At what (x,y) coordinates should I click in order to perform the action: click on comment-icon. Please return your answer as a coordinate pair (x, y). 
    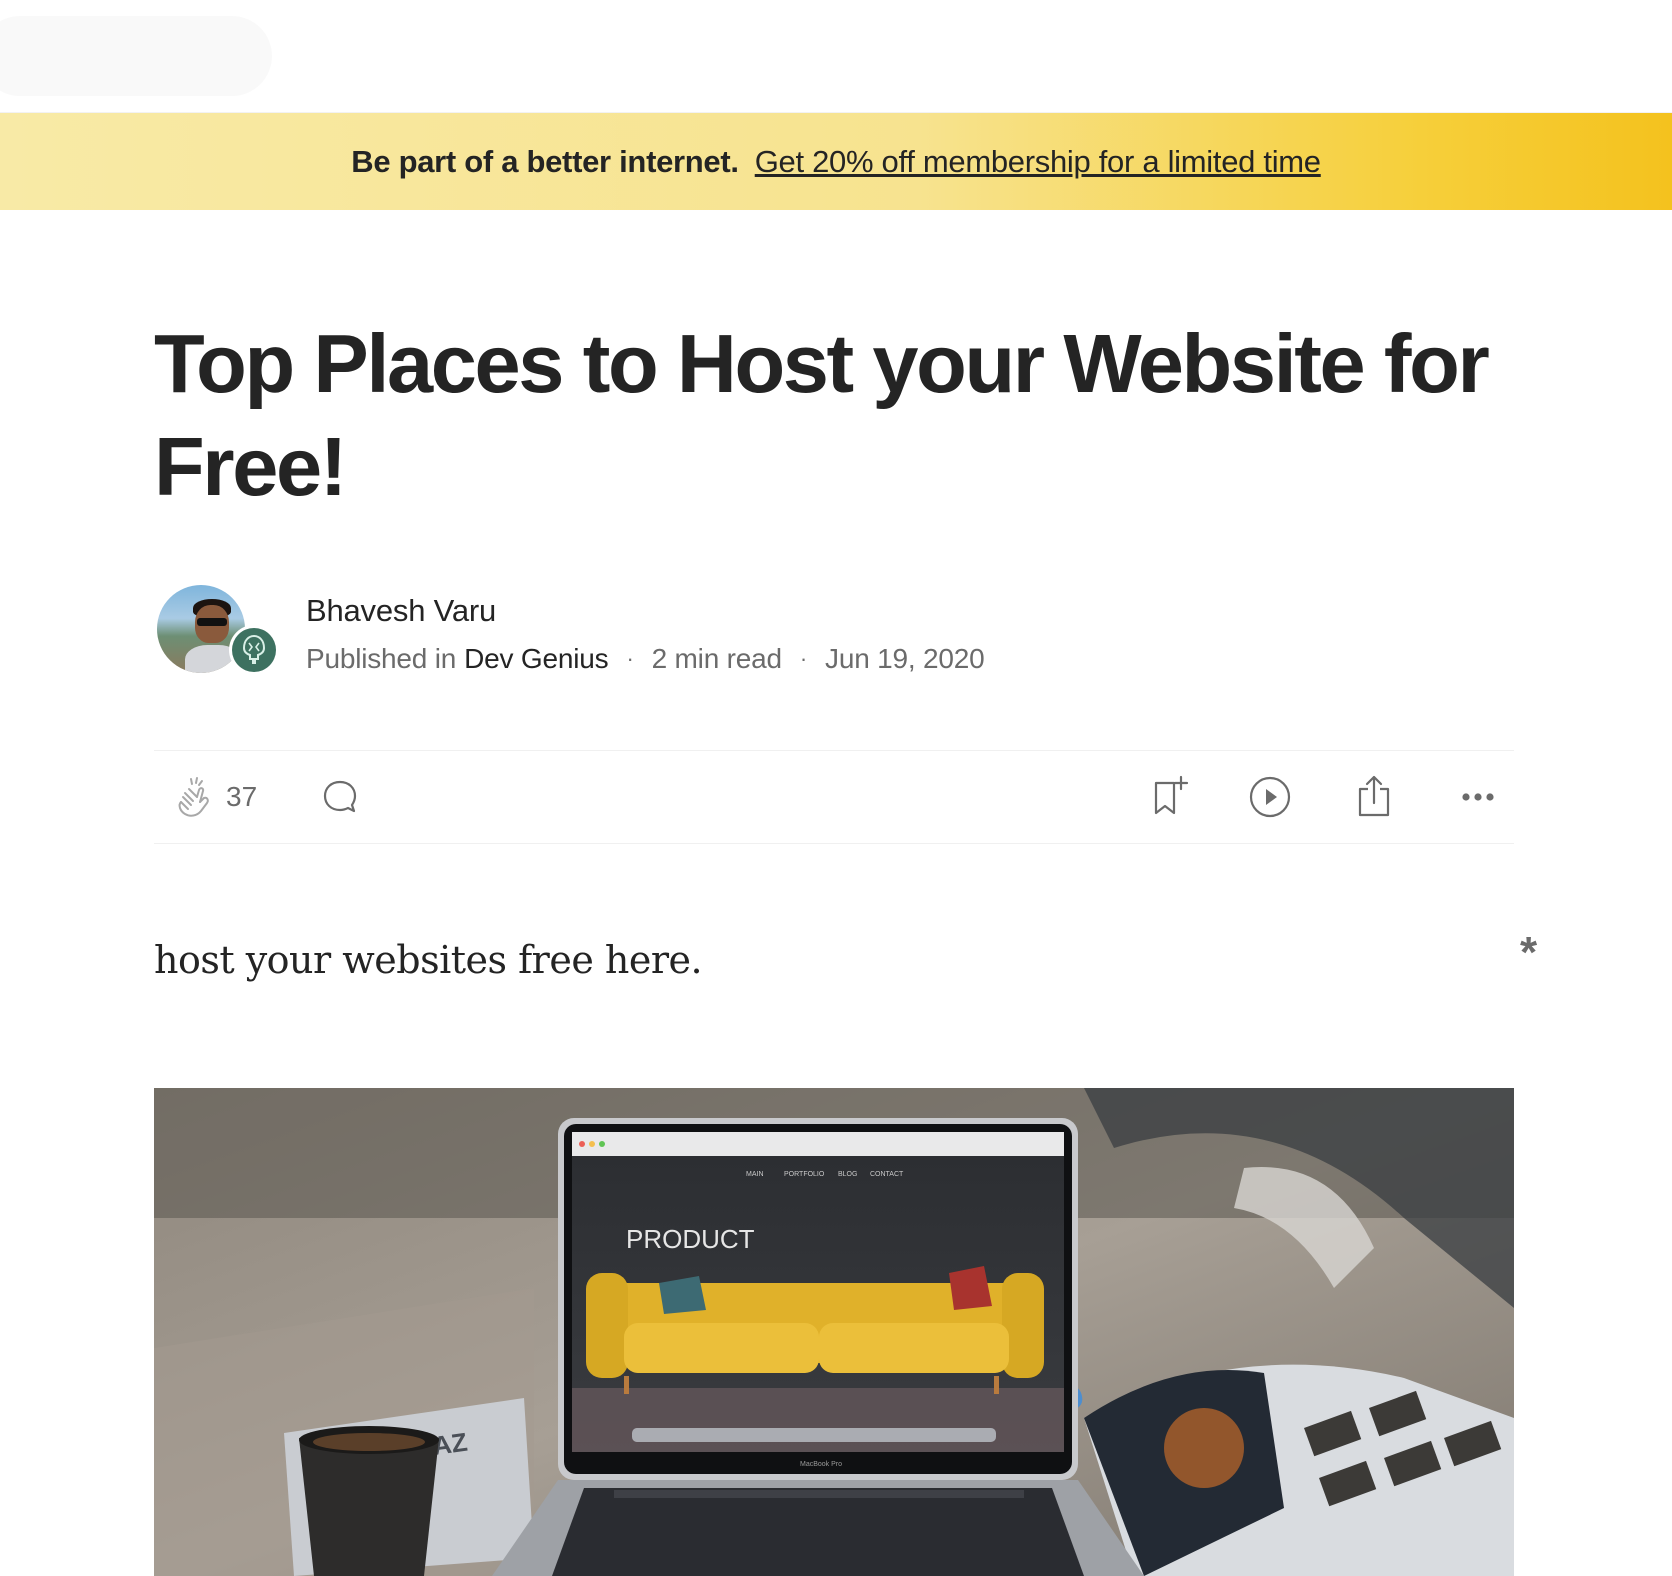
    Looking at the image, I should click on (340, 796).